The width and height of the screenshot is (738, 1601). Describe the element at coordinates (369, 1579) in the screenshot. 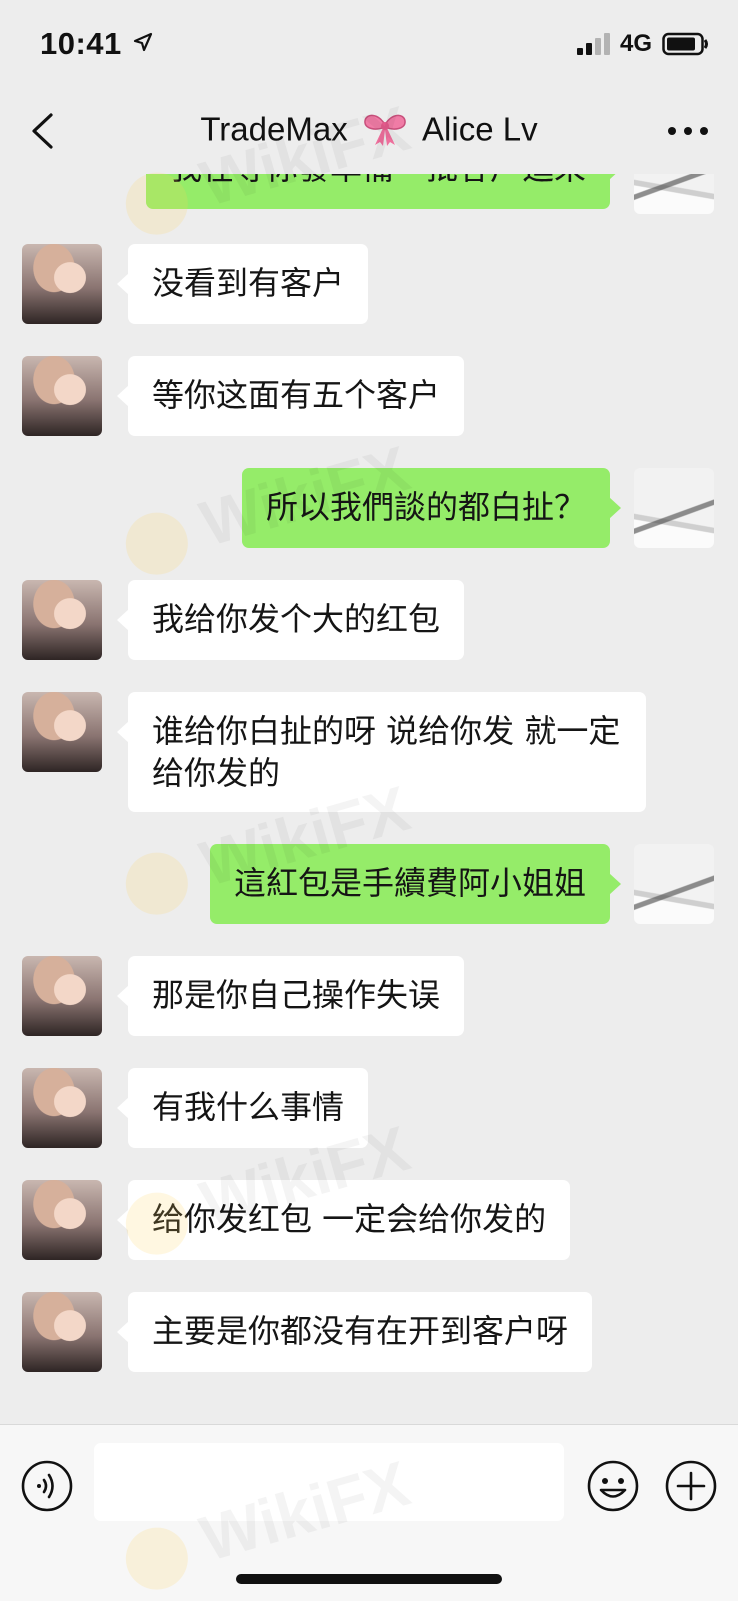

I see `home-indicator` at that location.